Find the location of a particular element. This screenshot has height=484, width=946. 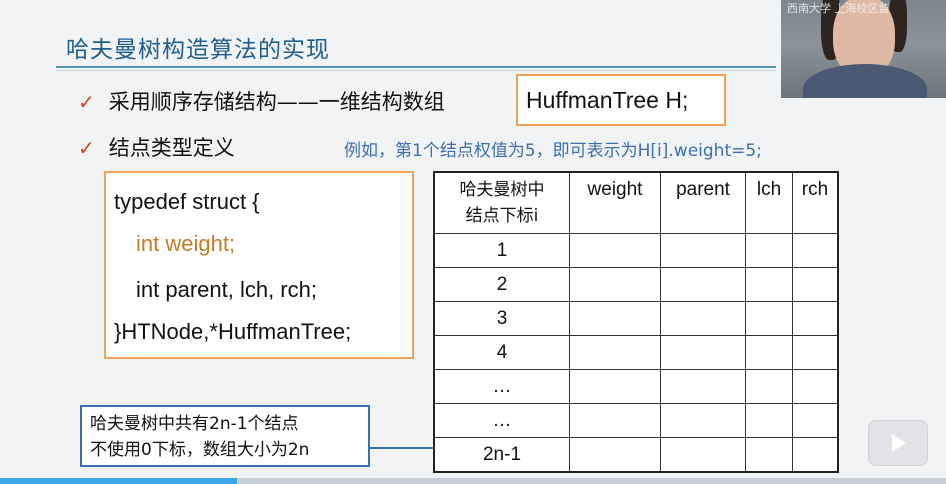

index-header: 哈夫曼树中 结点下标i is located at coordinates (501, 202).